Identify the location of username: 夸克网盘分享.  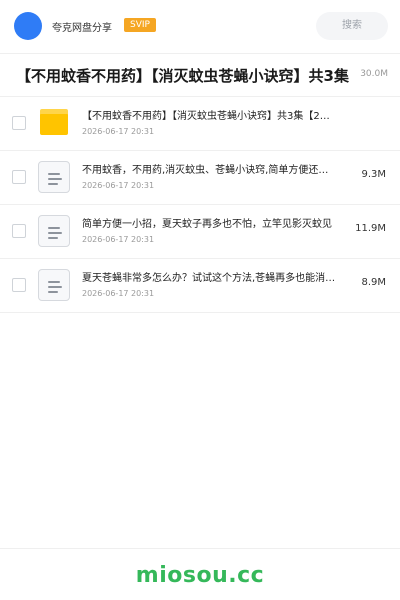
(82, 26).